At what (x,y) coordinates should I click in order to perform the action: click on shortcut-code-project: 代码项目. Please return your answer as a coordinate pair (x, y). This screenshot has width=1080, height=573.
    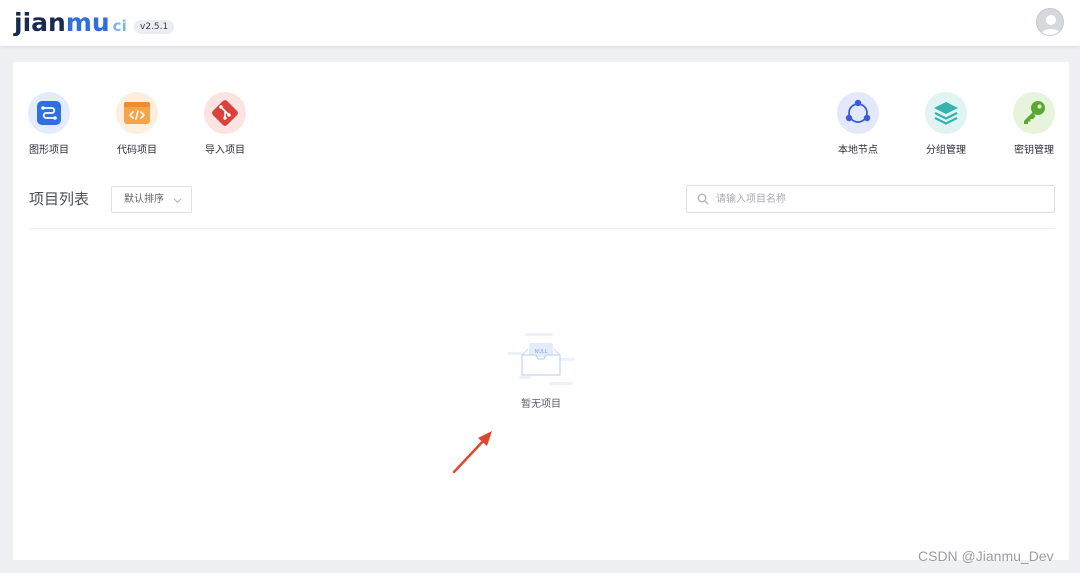
    Looking at the image, I should click on (137, 124).